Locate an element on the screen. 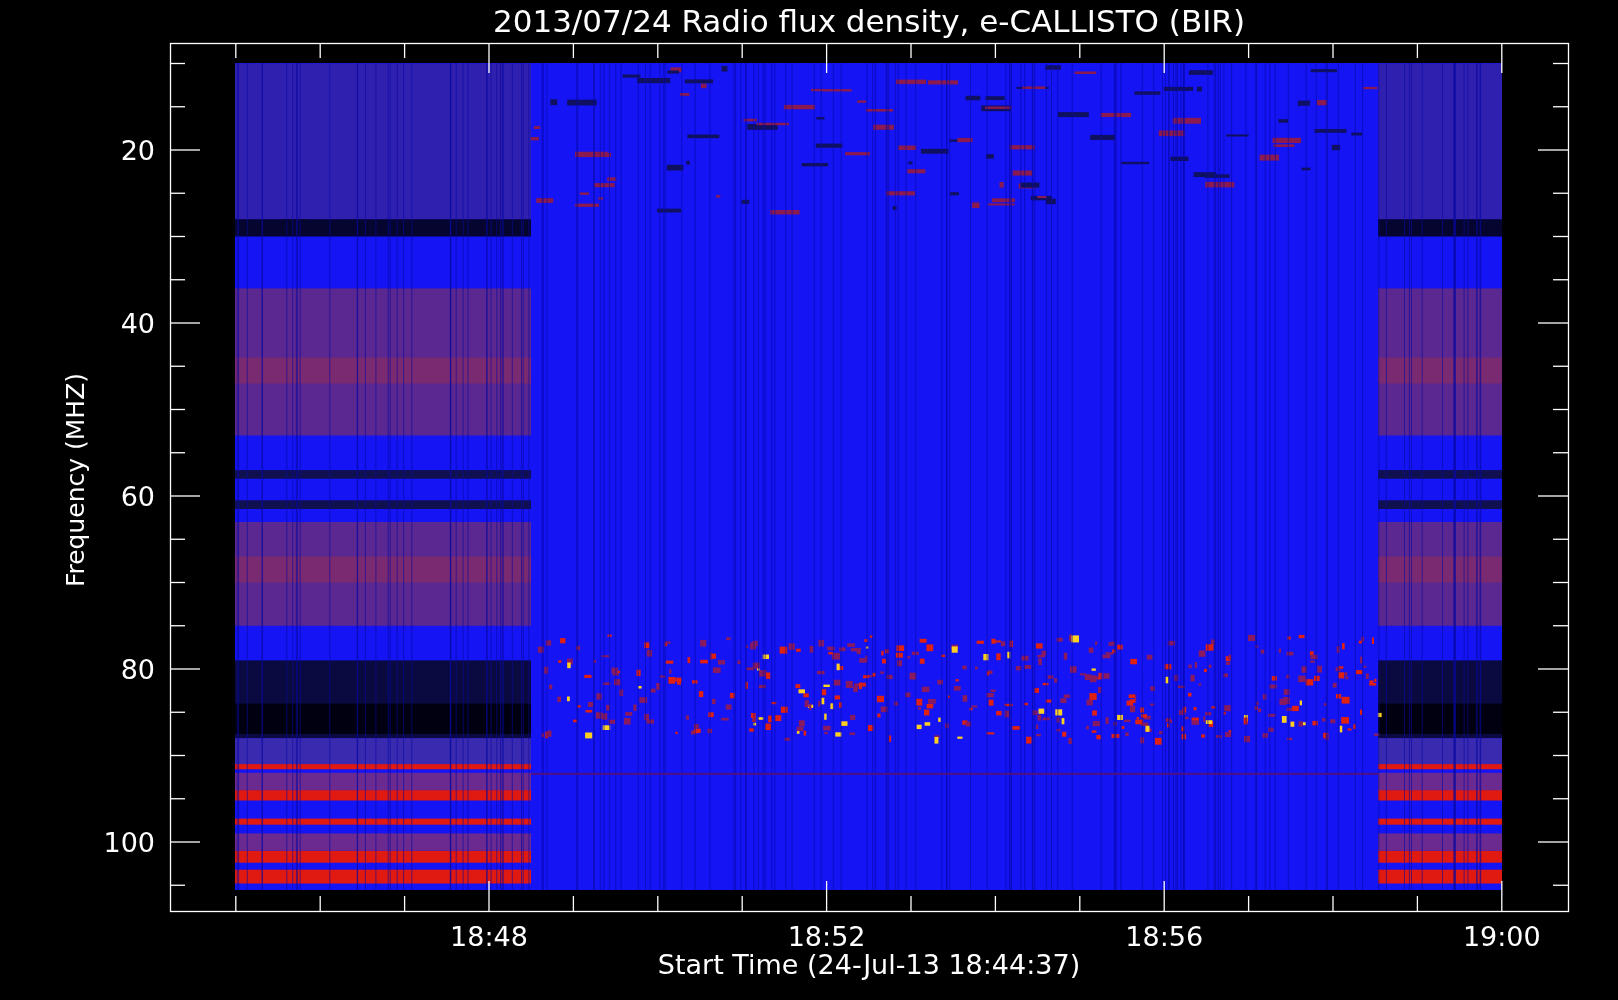 The image size is (1618, 1000). tick-label: 18:48 is located at coordinates (489, 936).